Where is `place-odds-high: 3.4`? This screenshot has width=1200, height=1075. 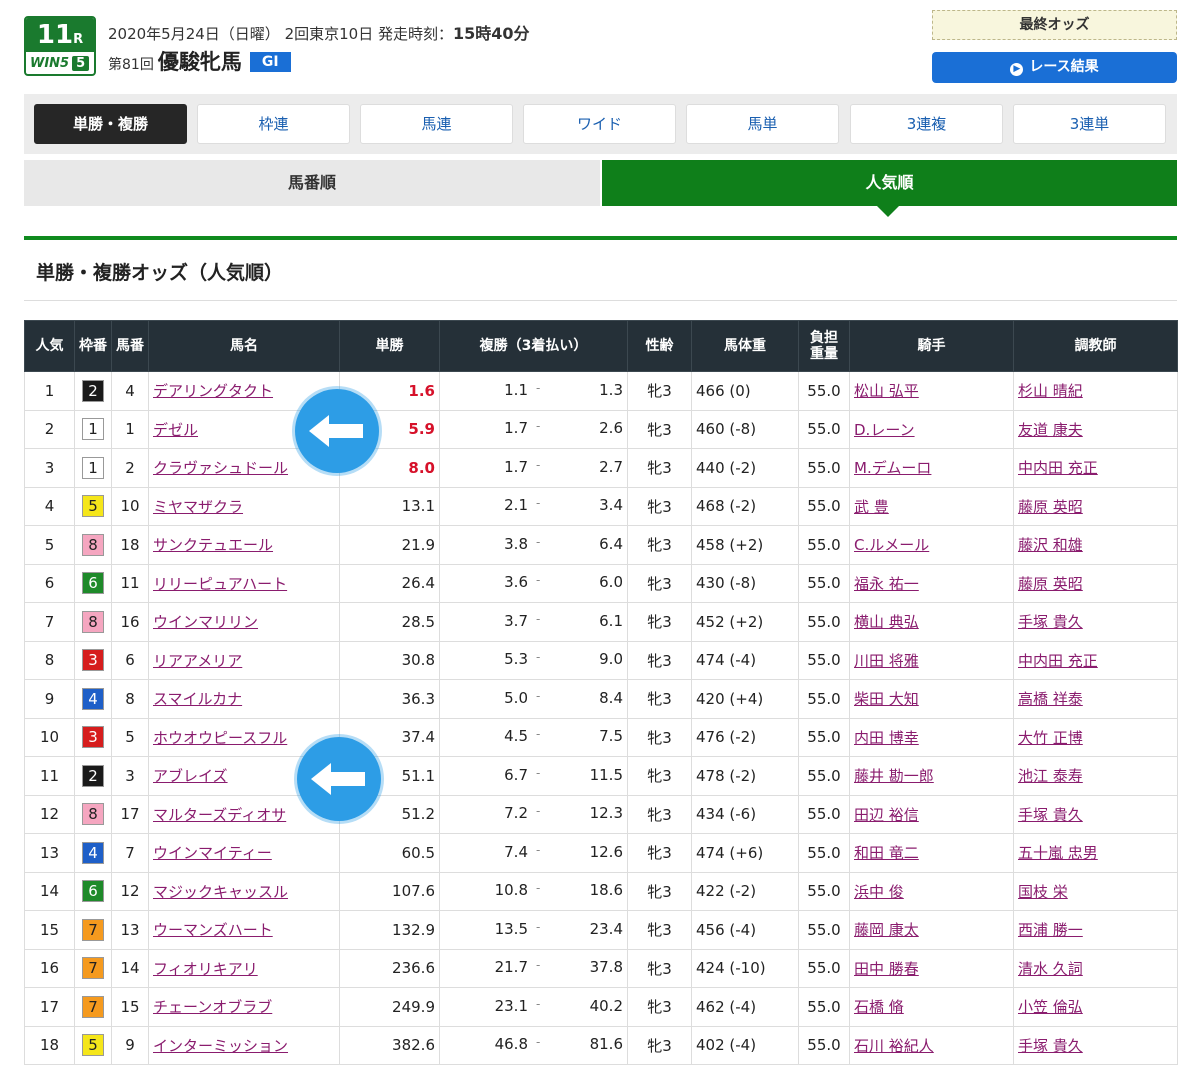 place-odds-high: 3.4 is located at coordinates (611, 505).